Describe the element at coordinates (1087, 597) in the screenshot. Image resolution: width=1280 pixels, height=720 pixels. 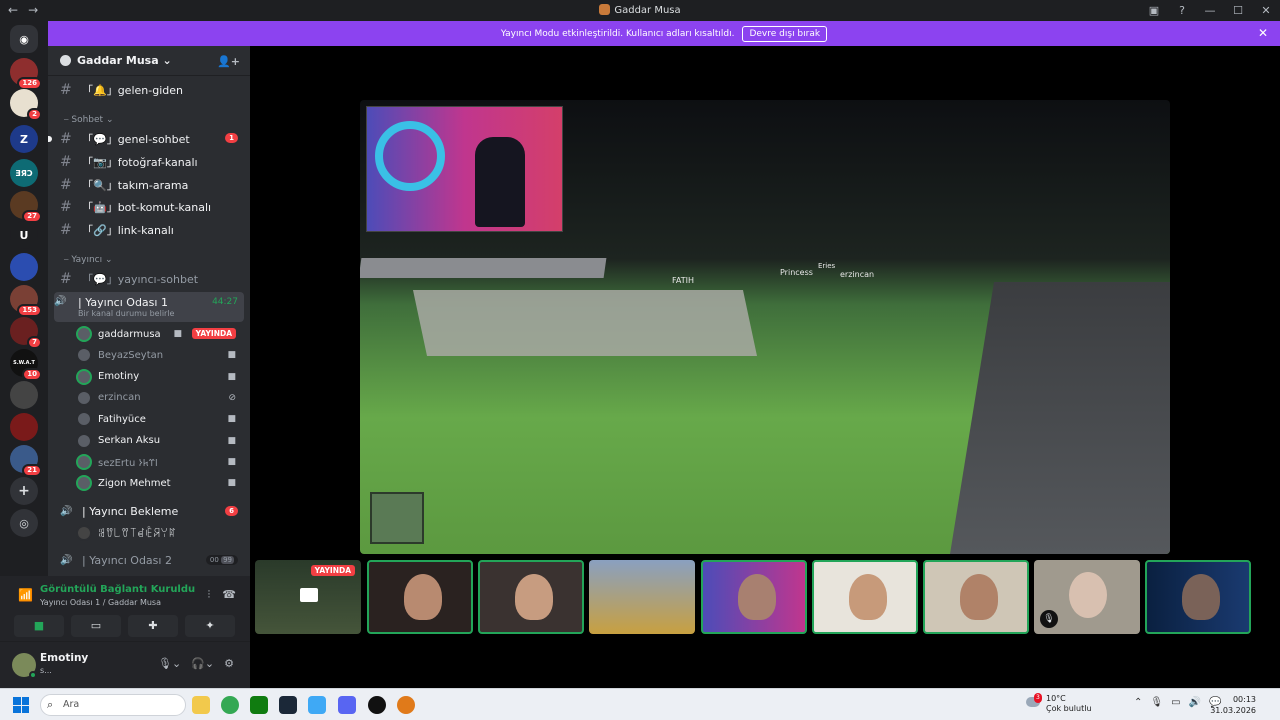
I see `video-tile: 🎙` at that location.